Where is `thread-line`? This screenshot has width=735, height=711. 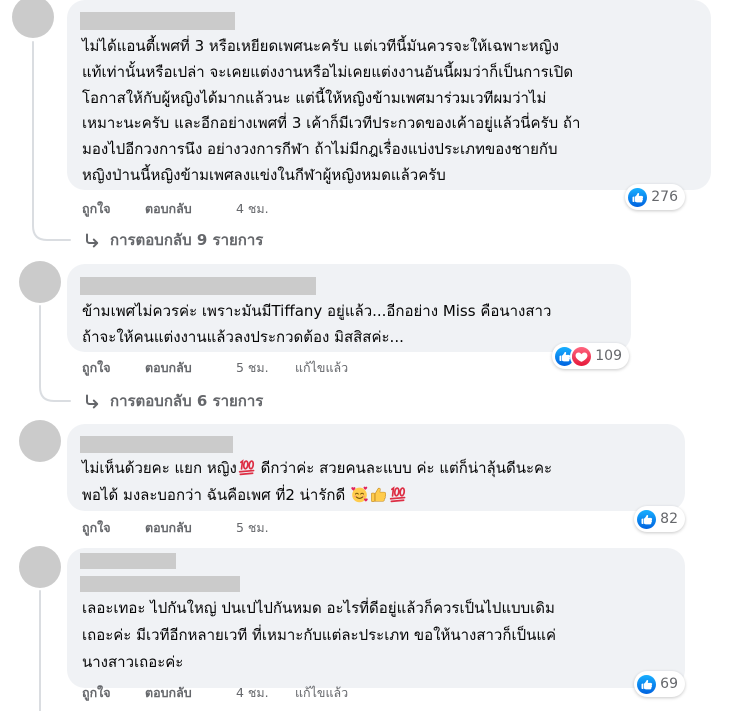
thread-line is located at coordinates (55, 353).